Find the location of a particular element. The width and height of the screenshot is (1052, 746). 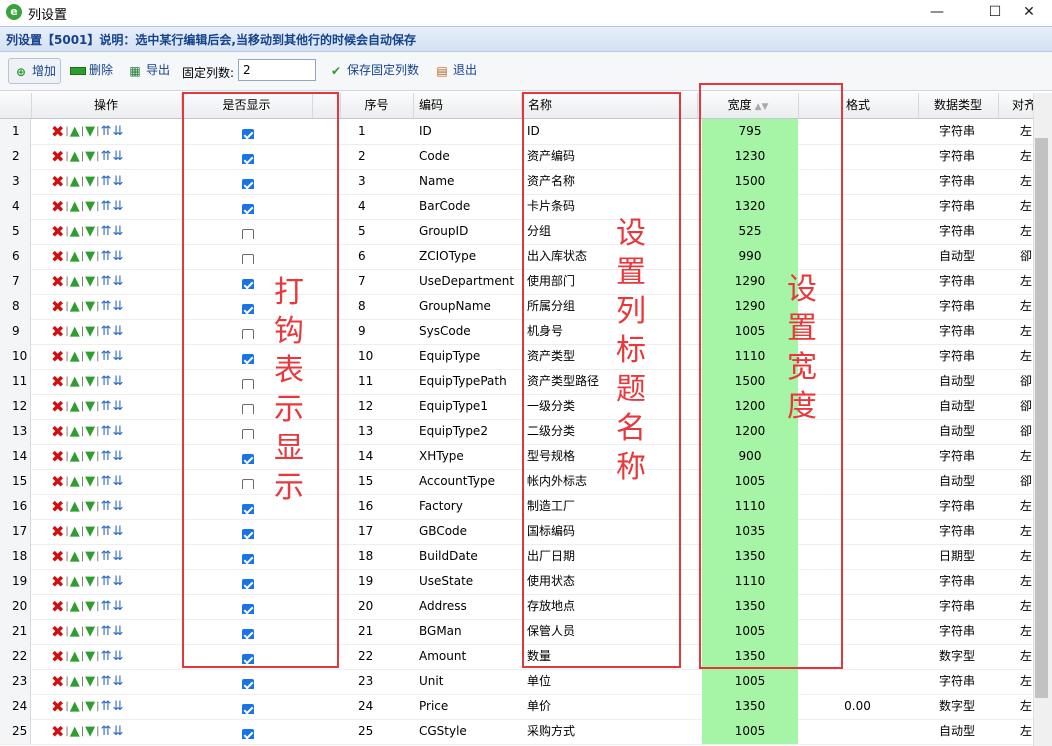

name-cell: 一级分类 is located at coordinates (602, 406).